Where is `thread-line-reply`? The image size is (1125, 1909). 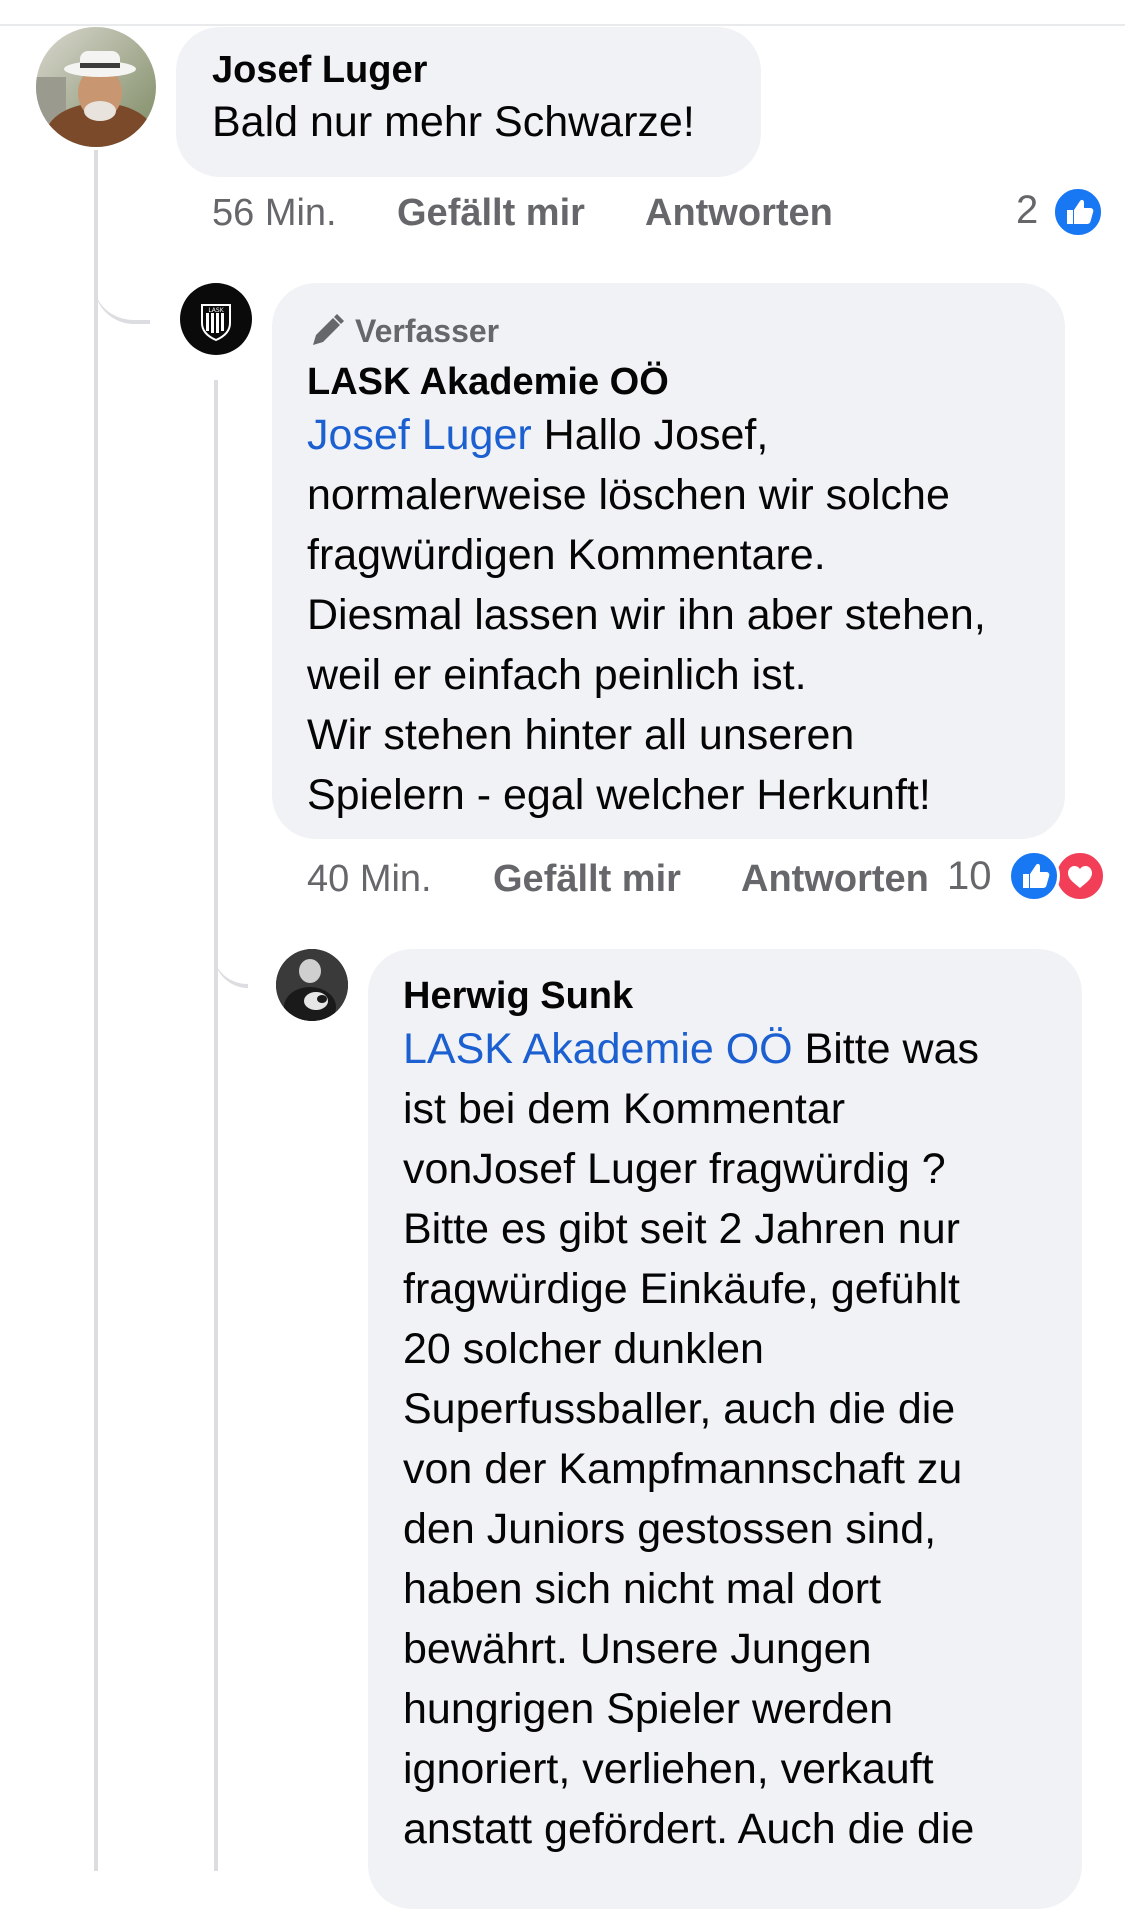 thread-line-reply is located at coordinates (216, 1125).